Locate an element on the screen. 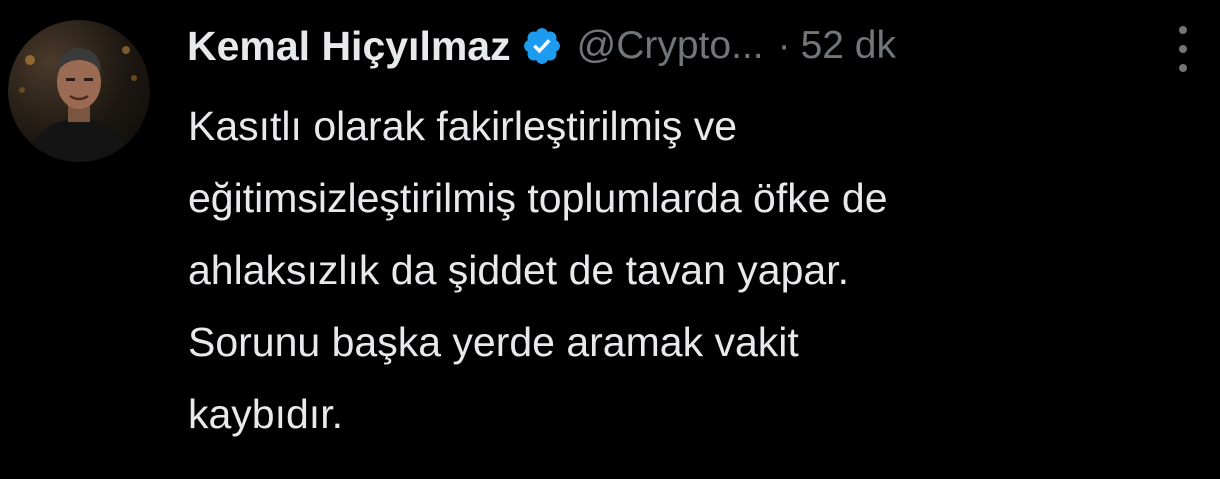 This screenshot has width=1220, height=479. tweet-header: Kemal Hiçyılmaz @Crypto... · 52 dk is located at coordinates (692, 46).